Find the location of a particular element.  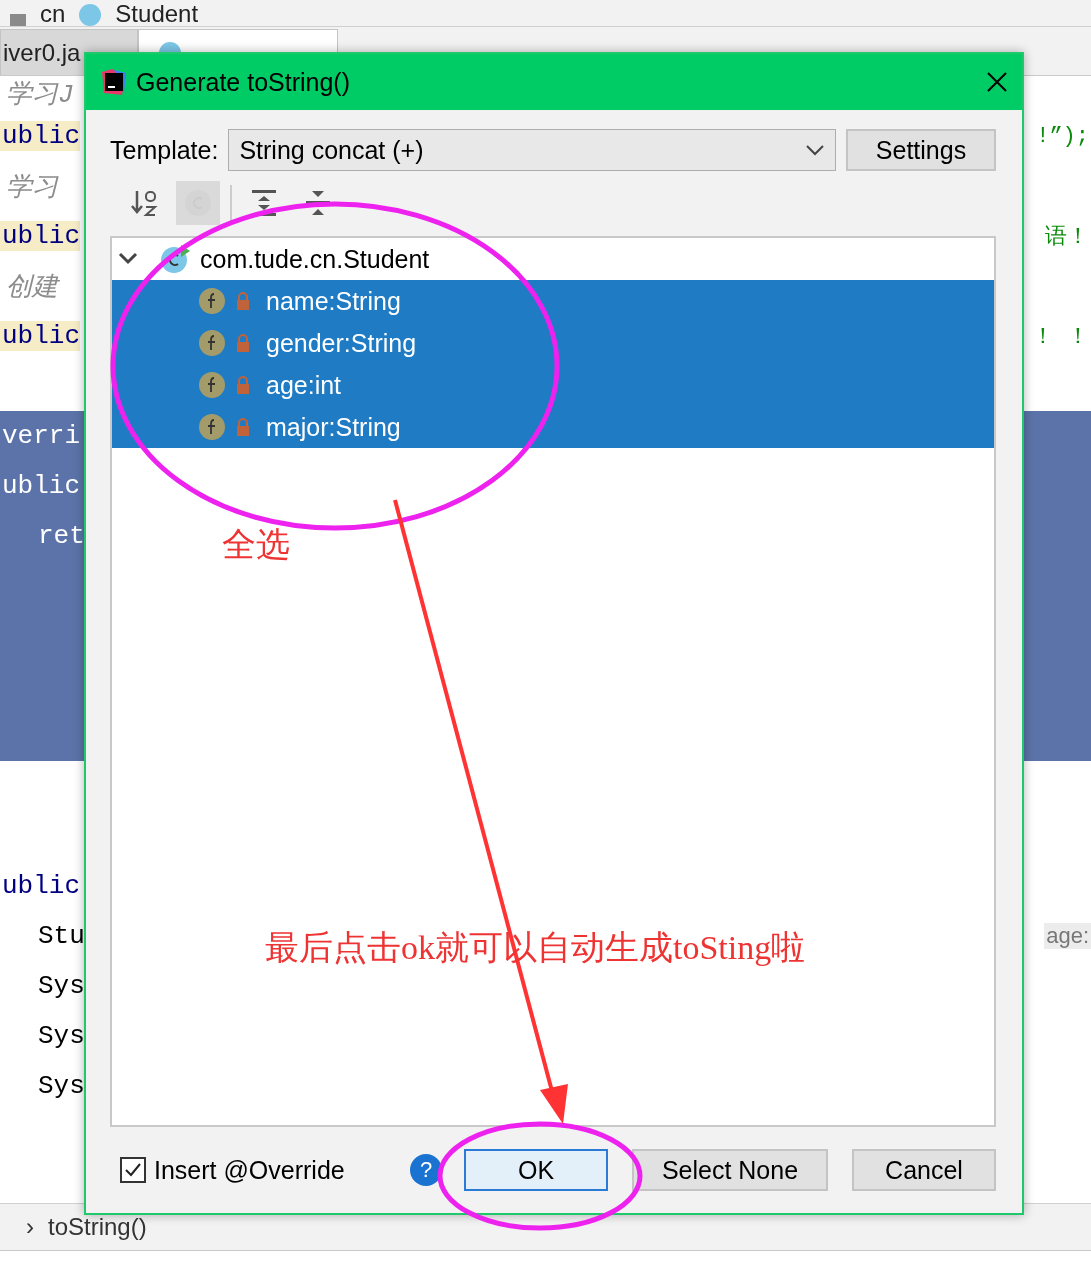

field-label: Template: is located at coordinates (164, 150).